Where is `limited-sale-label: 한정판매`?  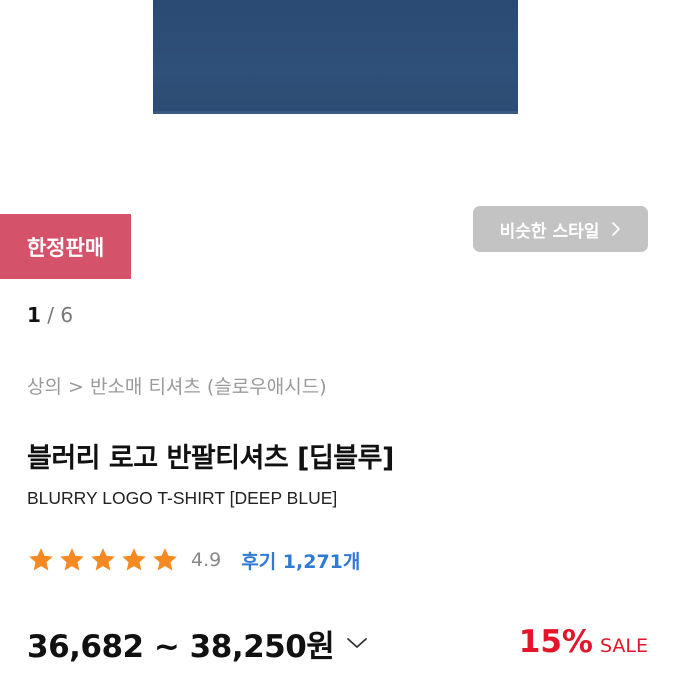
limited-sale-label: 한정판매 is located at coordinates (65, 247).